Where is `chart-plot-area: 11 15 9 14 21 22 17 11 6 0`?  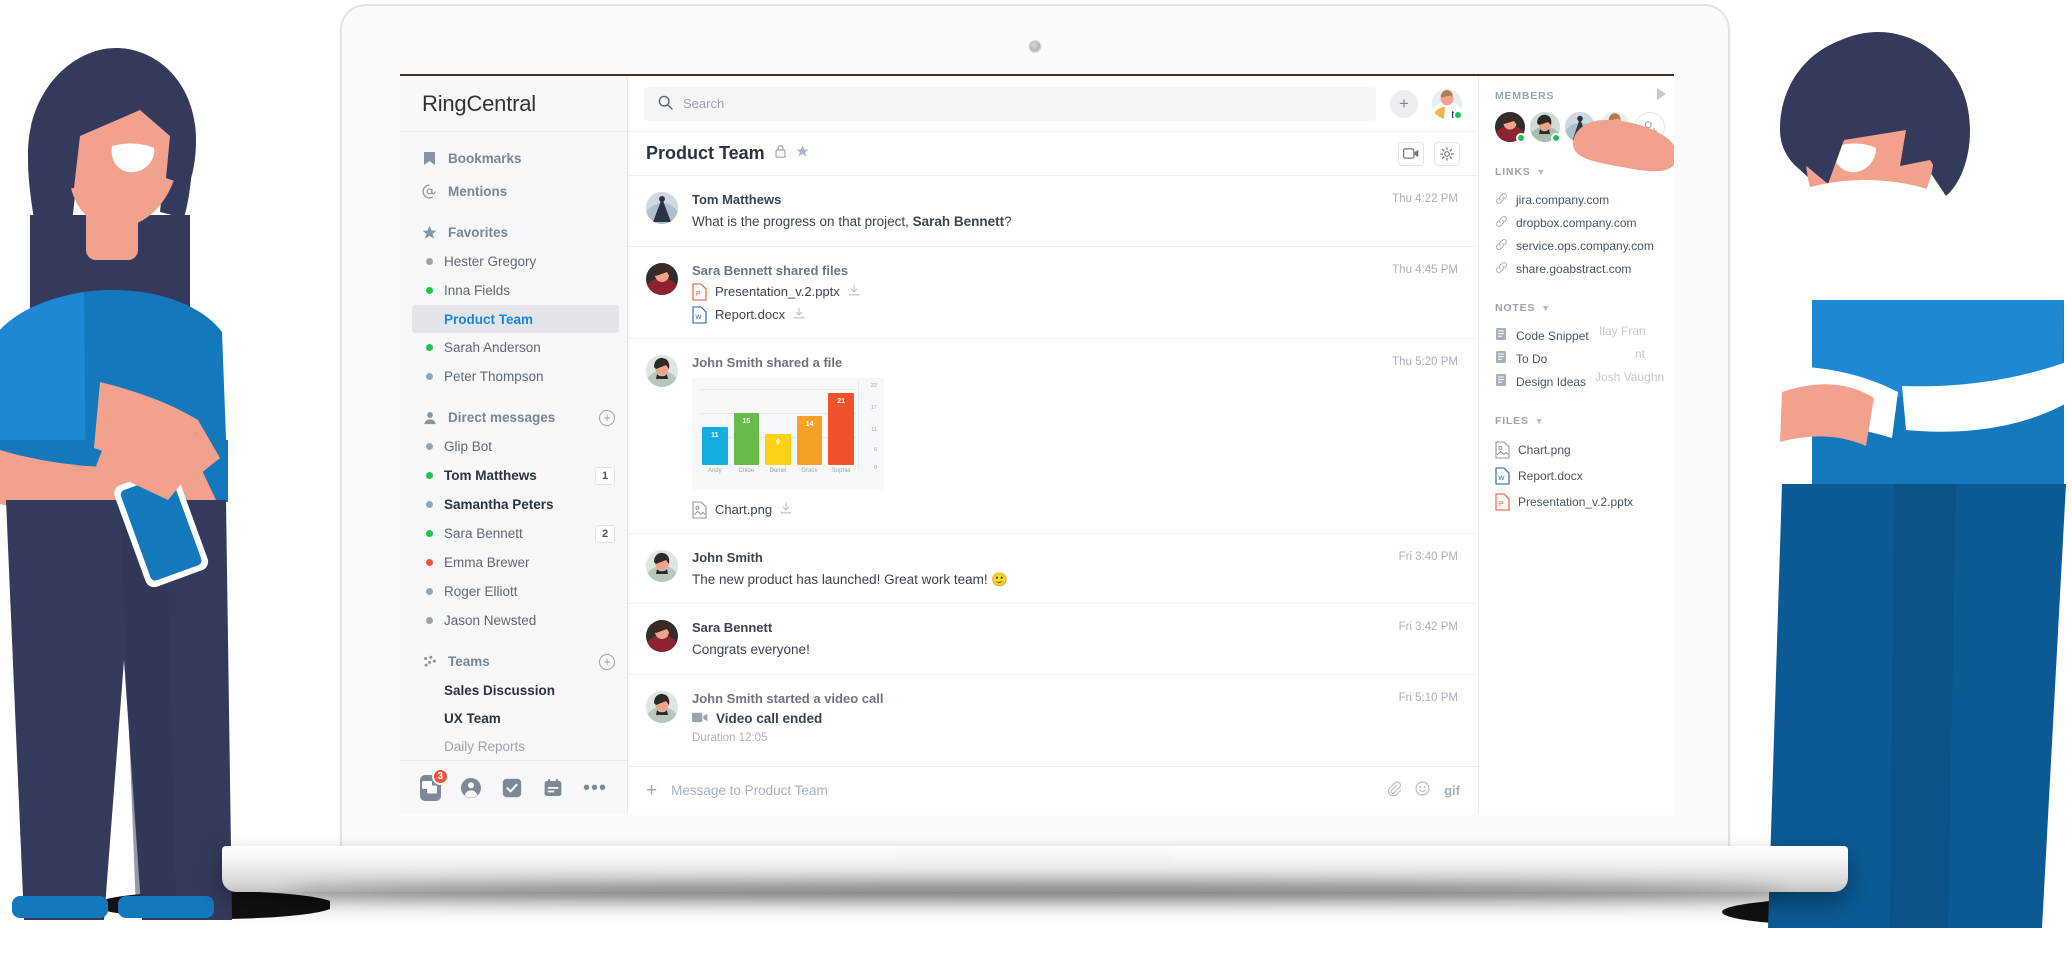
chart-plot-area: 11 15 9 14 21 22 17 11 6 0 is located at coordinates (789, 426).